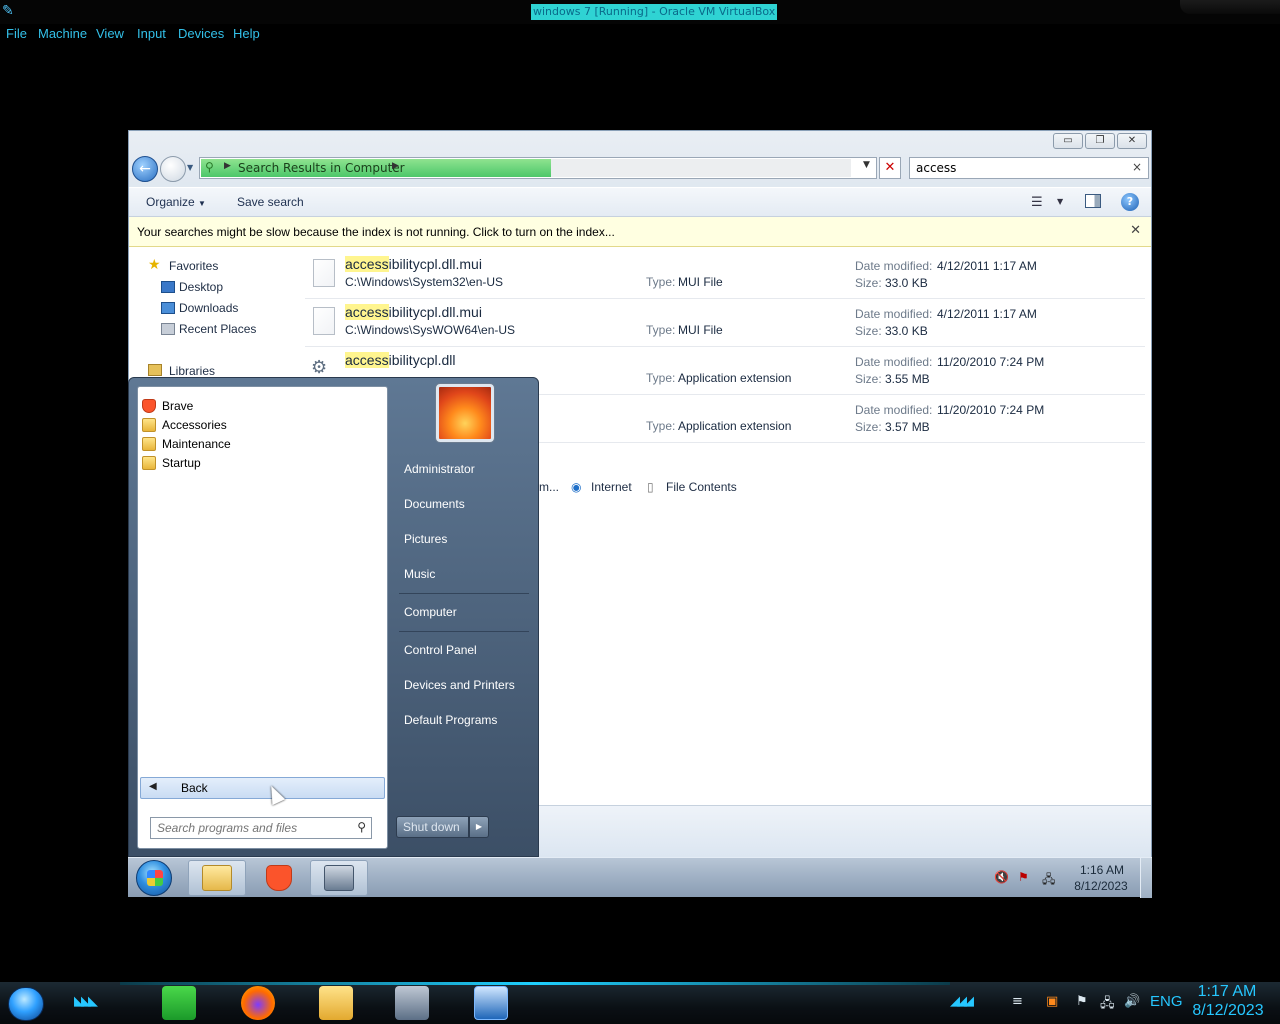 This screenshot has width=1280, height=1024. I want to click on host-language-indicator: ENG, so click(1166, 1001).